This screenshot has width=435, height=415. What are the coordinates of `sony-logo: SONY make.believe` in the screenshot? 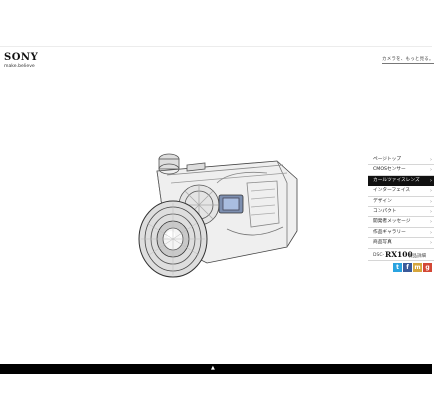 It's located at (21, 61).